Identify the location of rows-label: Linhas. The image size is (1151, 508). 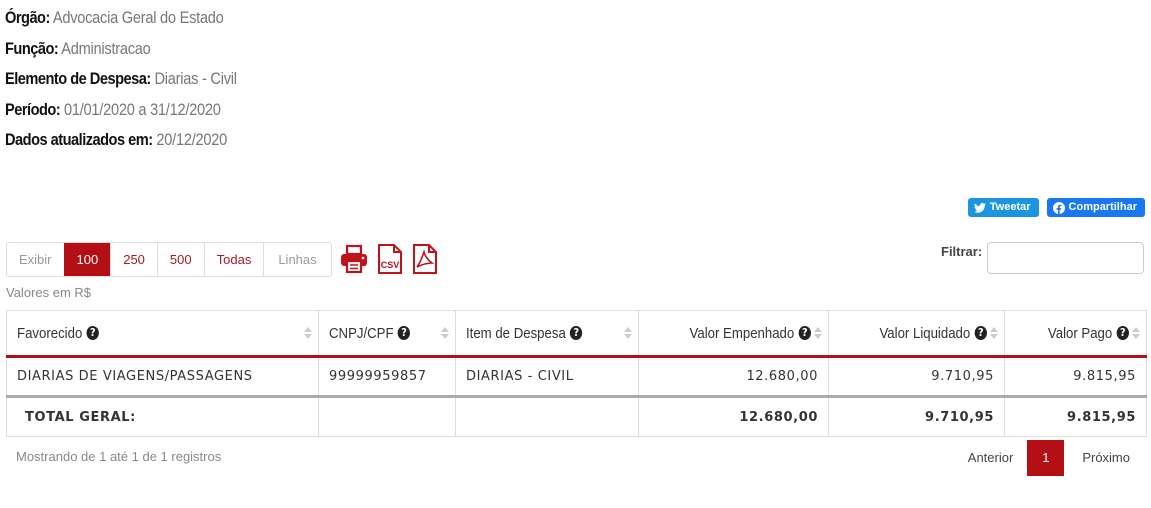
(296, 259).